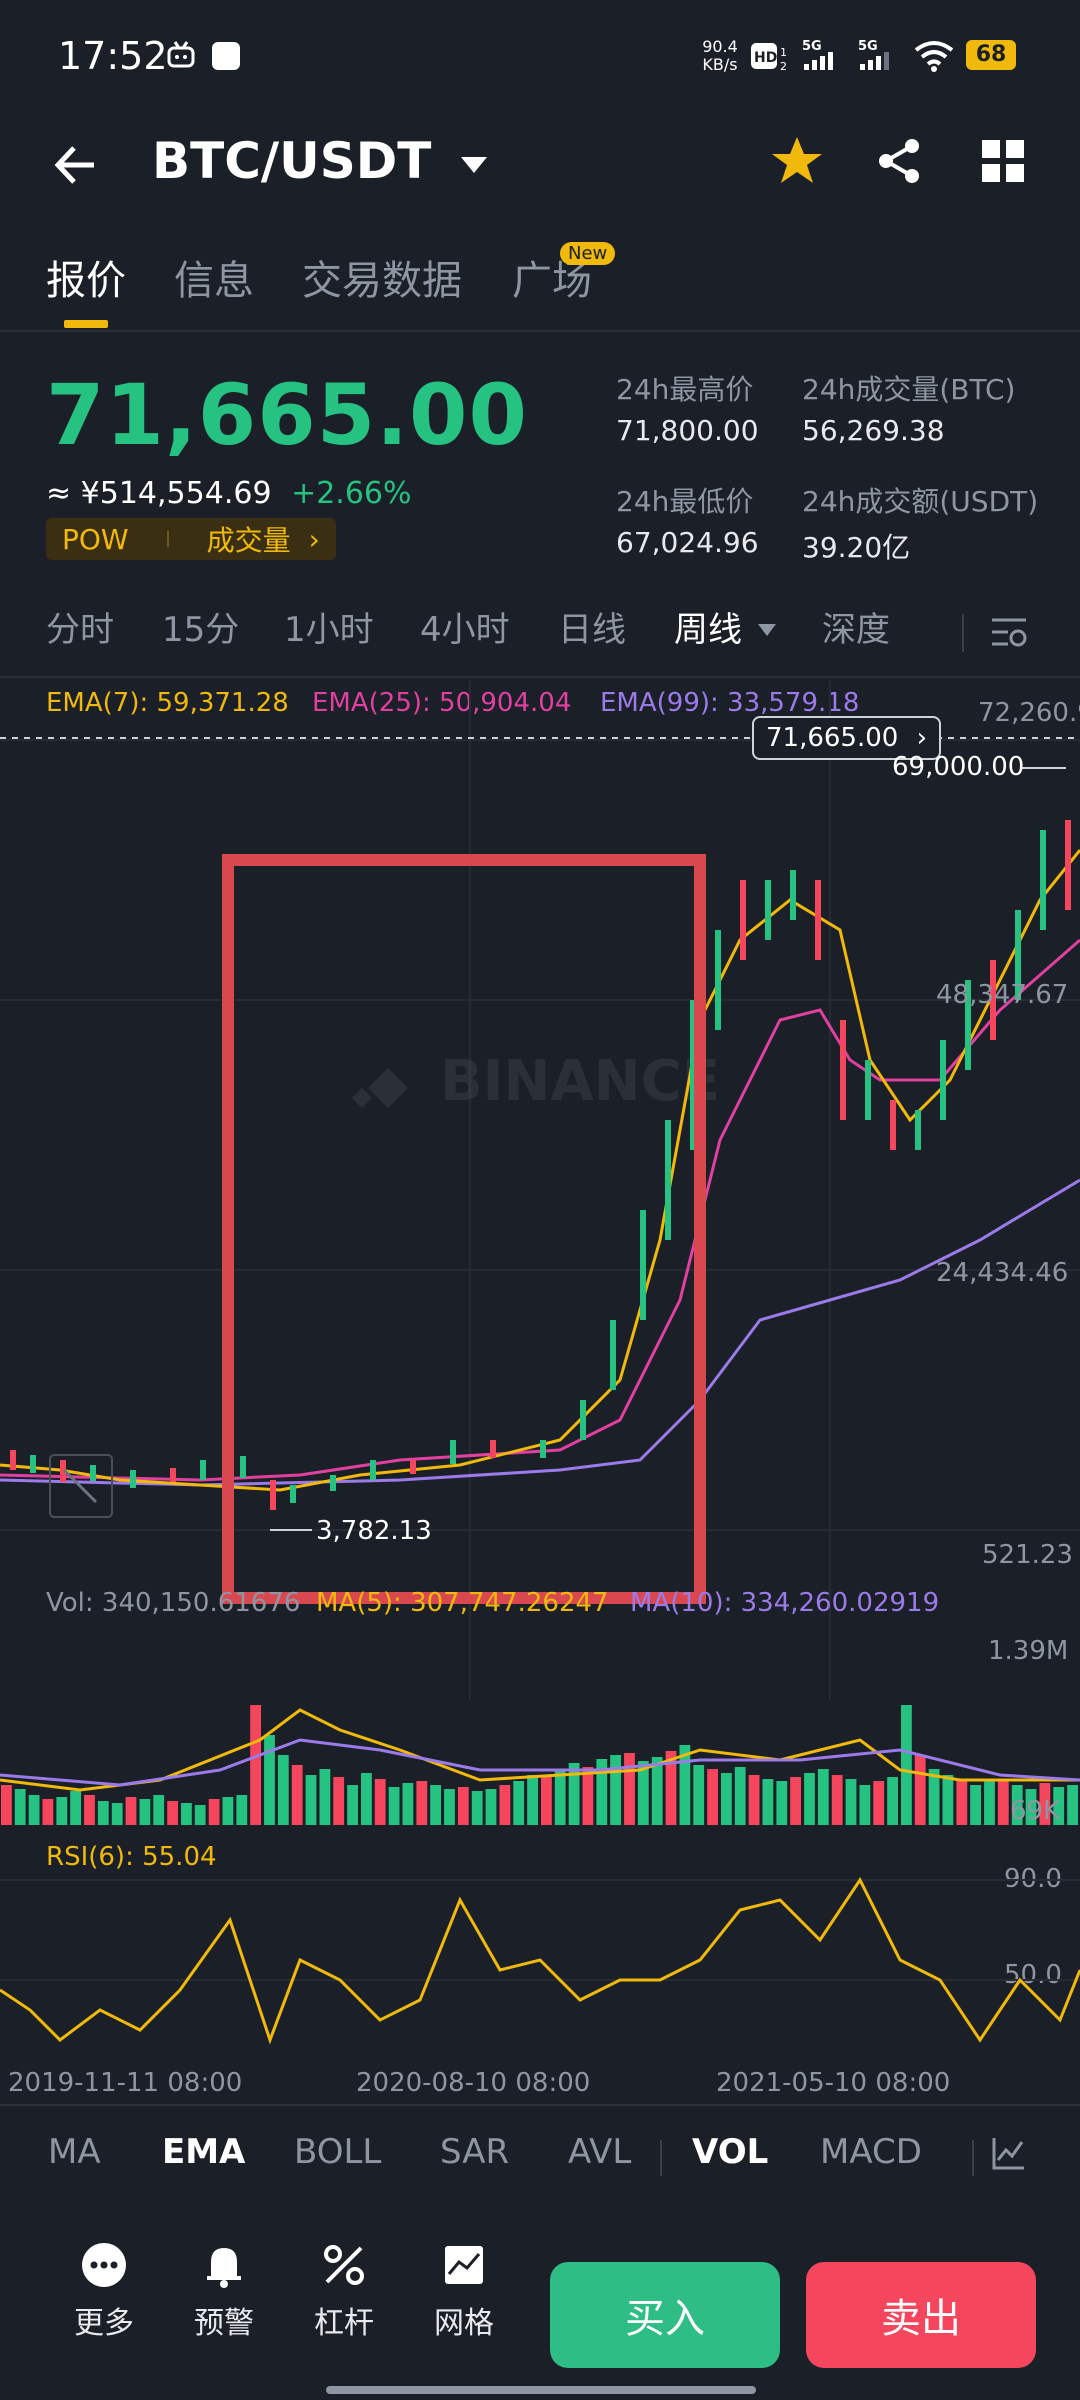 Image resolution: width=1080 pixels, height=2400 pixels. Describe the element at coordinates (382, 277) in the screenshot. I see `tab-trading-data: 交易数据` at that location.